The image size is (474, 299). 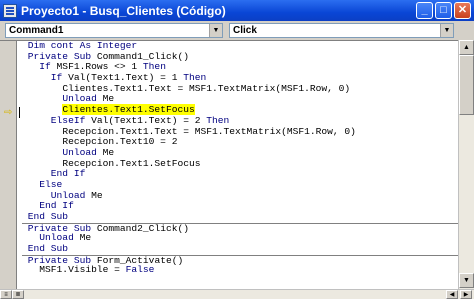 What do you see at coordinates (59, 56) in the screenshot?
I see `code-keyword: Private Sub` at bounding box center [59, 56].